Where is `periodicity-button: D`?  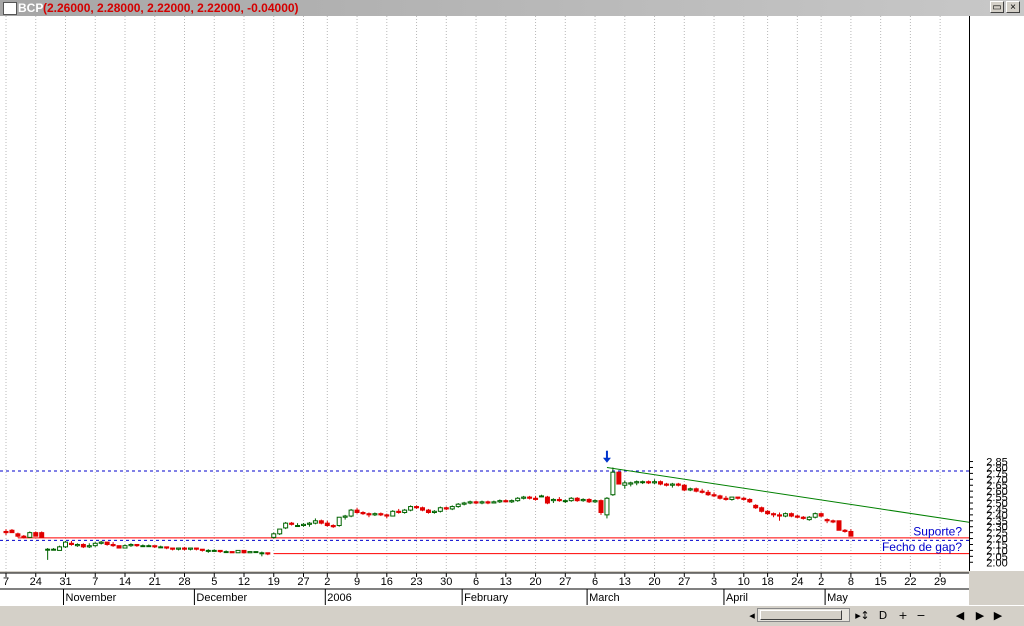 periodicity-button: D is located at coordinates (883, 615).